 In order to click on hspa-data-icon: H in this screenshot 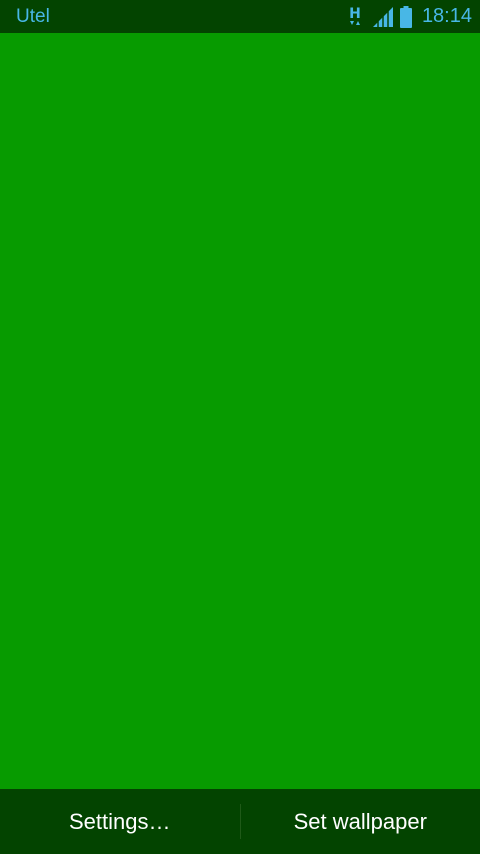, I will do `click(355, 17)`.